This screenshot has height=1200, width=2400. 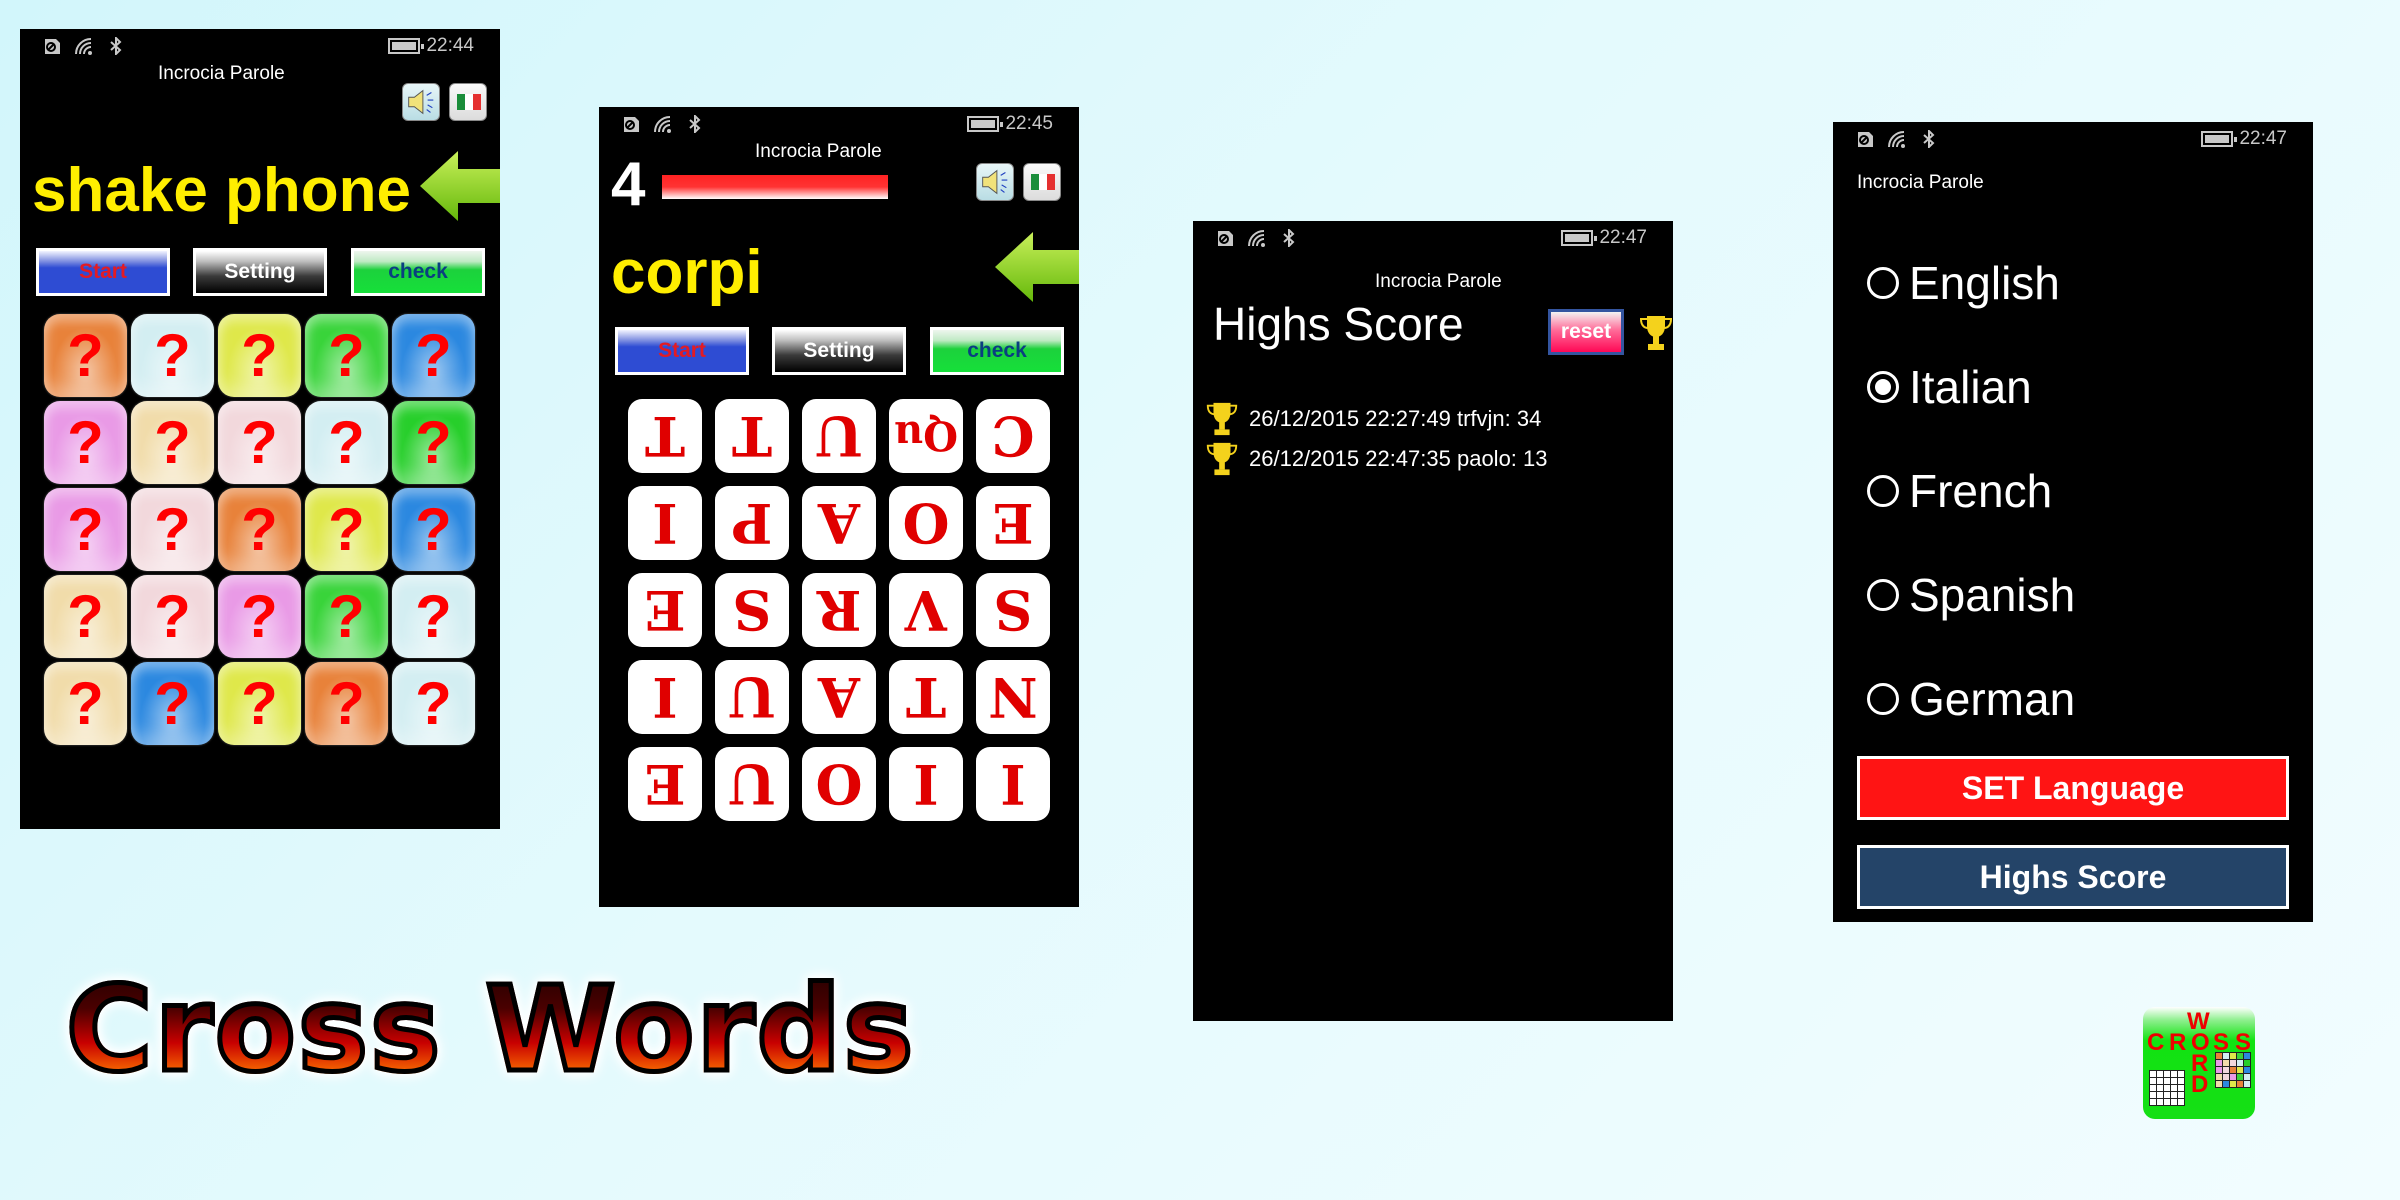 I want to click on language-option-german: German, so click(x=1971, y=699).